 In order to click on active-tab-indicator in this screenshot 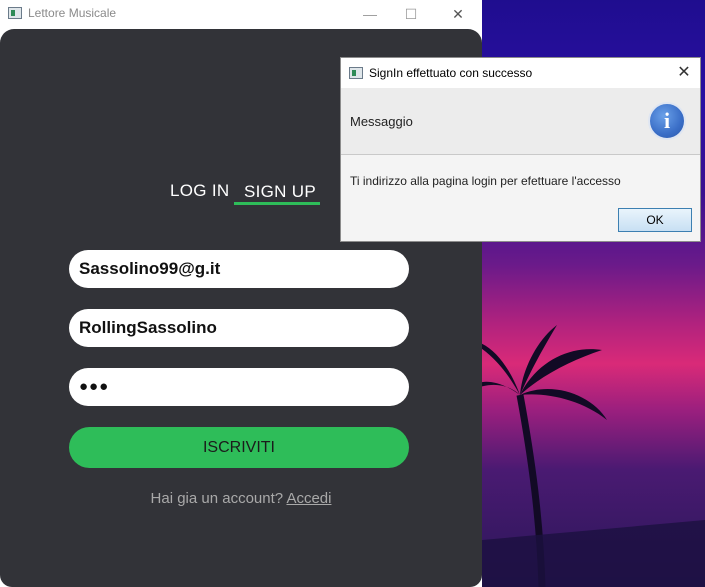, I will do `click(277, 203)`.